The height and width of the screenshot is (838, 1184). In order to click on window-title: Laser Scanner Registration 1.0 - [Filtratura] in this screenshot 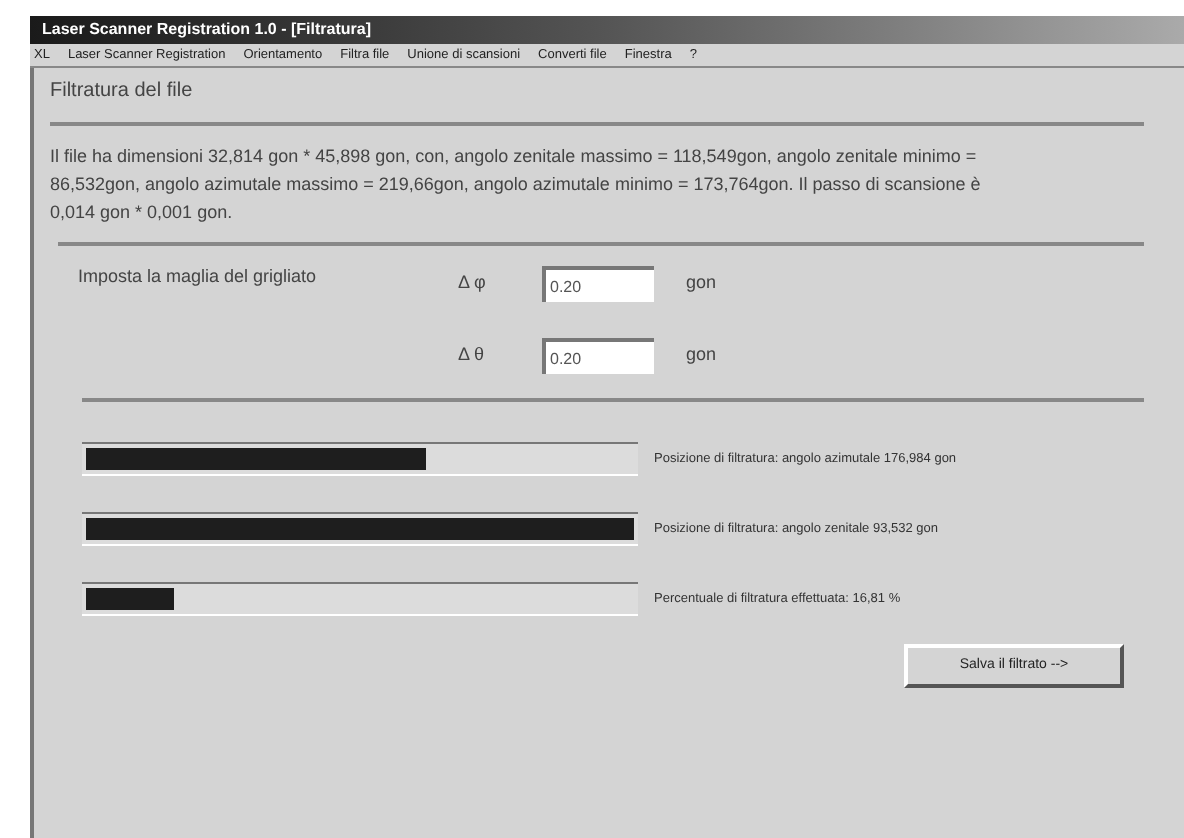, I will do `click(607, 30)`.